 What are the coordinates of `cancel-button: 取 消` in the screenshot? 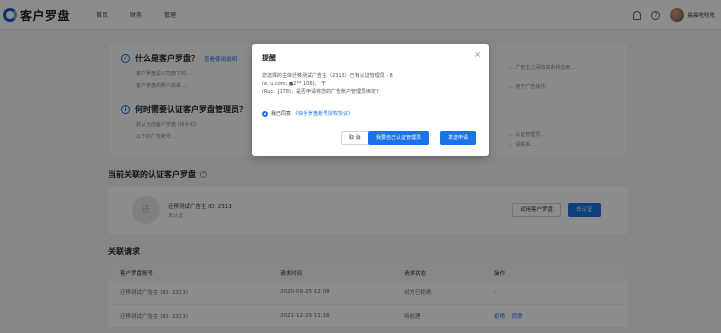 It's located at (355, 138).